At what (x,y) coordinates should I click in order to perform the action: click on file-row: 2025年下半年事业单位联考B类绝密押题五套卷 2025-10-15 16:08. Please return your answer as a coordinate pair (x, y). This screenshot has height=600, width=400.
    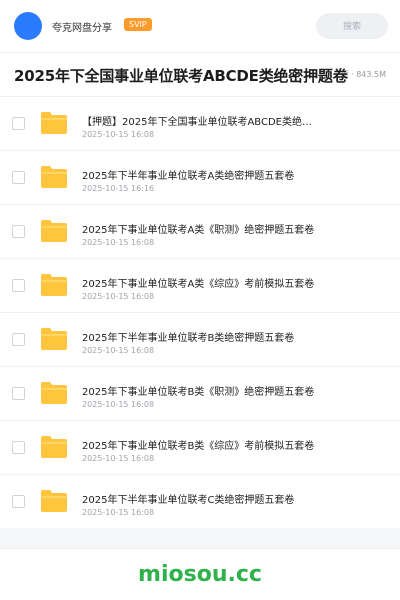
    Looking at the image, I should click on (200, 339).